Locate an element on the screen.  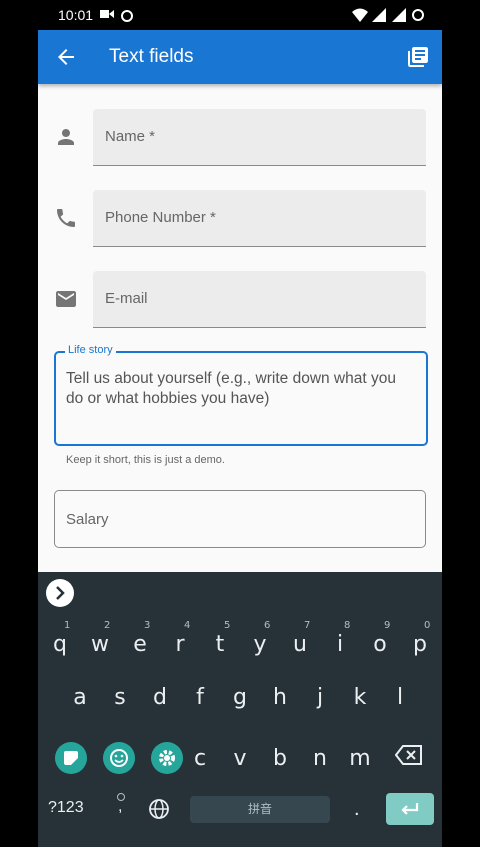
key-q: q1 is located at coordinates (60, 644).